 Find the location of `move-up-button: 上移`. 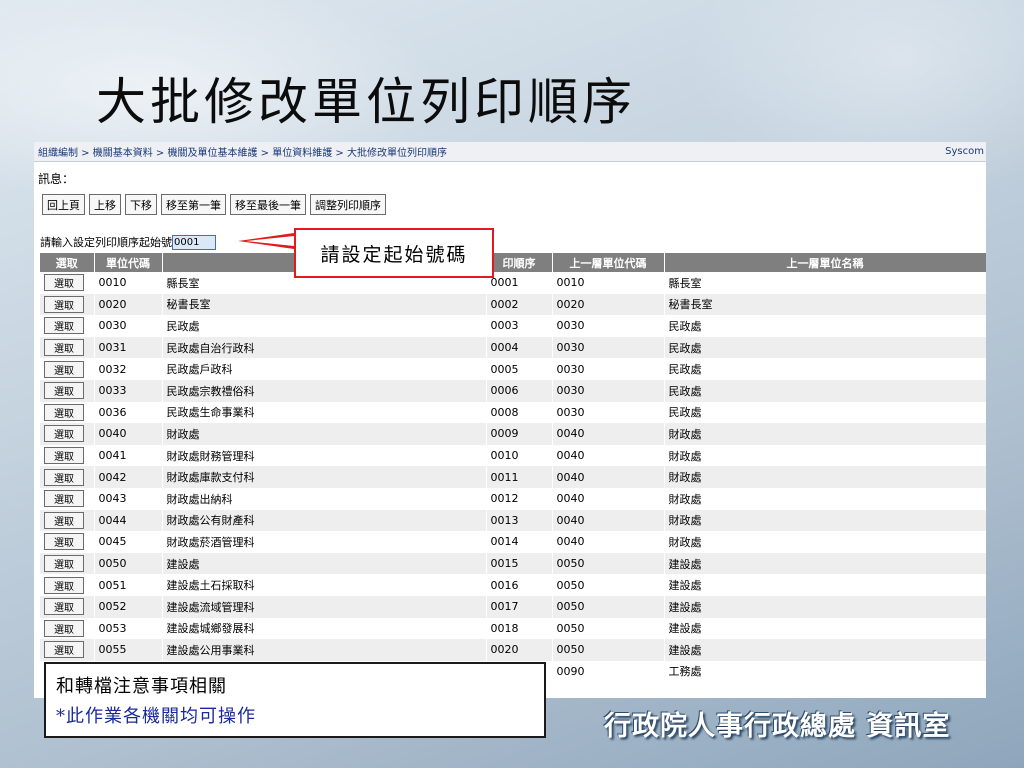

move-up-button: 上移 is located at coordinates (105, 204).